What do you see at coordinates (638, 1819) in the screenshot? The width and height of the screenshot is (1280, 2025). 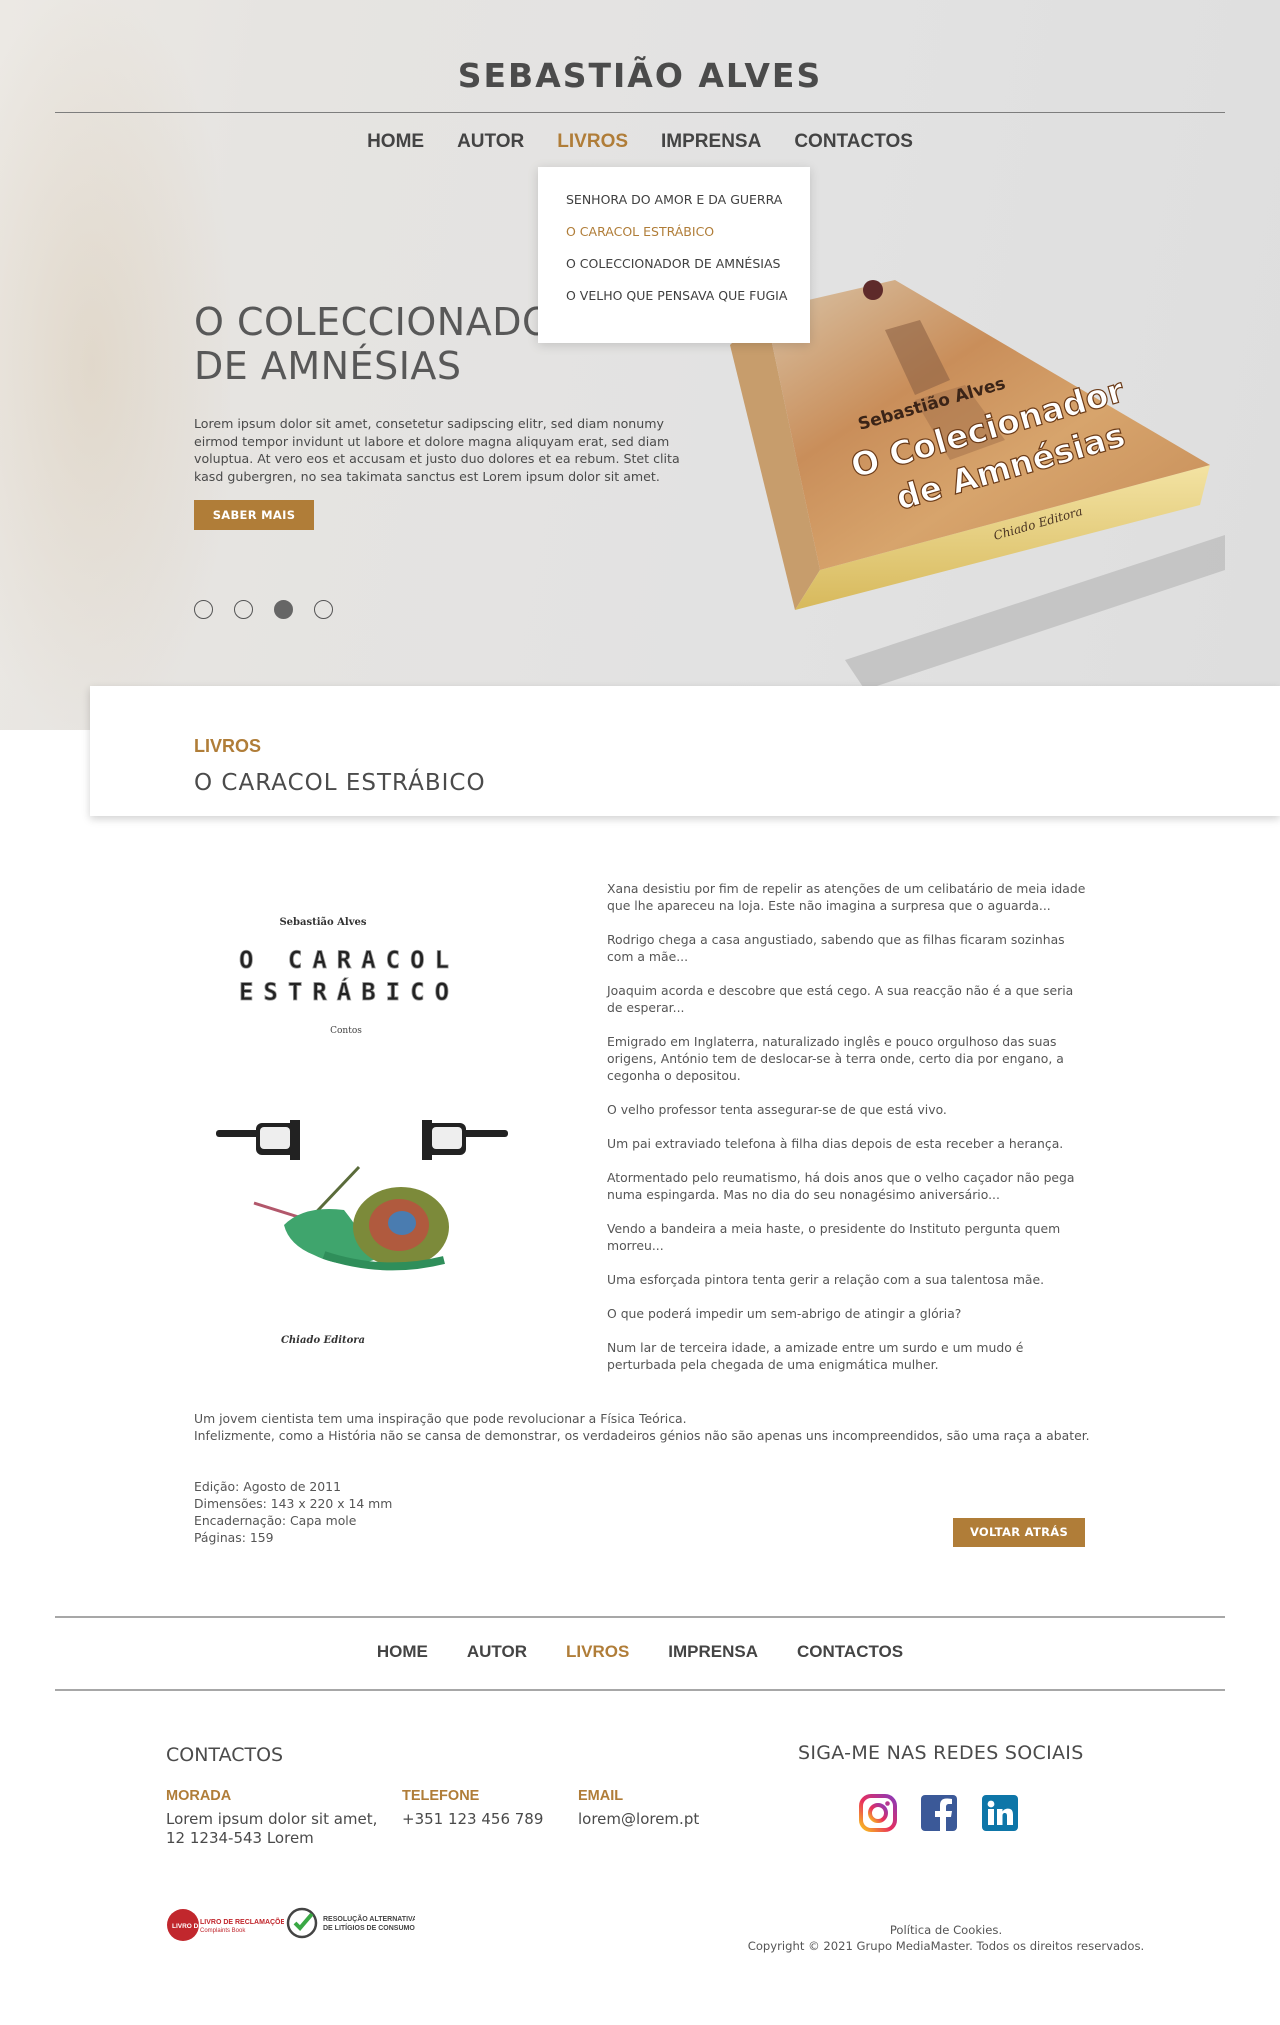 I see `email-value: lorem@lorem.pt` at bounding box center [638, 1819].